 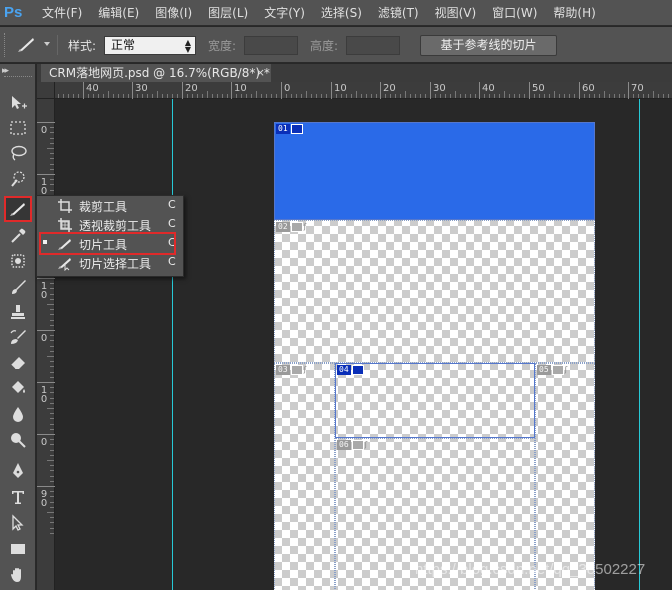 What do you see at coordinates (340, 88) in the screenshot?
I see `ruler-label: 10` at bounding box center [340, 88].